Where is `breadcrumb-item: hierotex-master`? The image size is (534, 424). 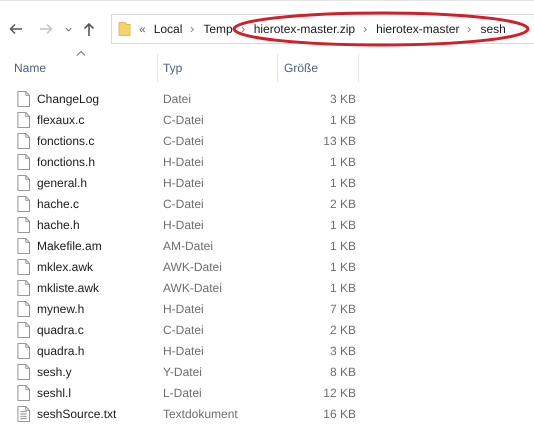 breadcrumb-item: hierotex-master is located at coordinates (418, 29).